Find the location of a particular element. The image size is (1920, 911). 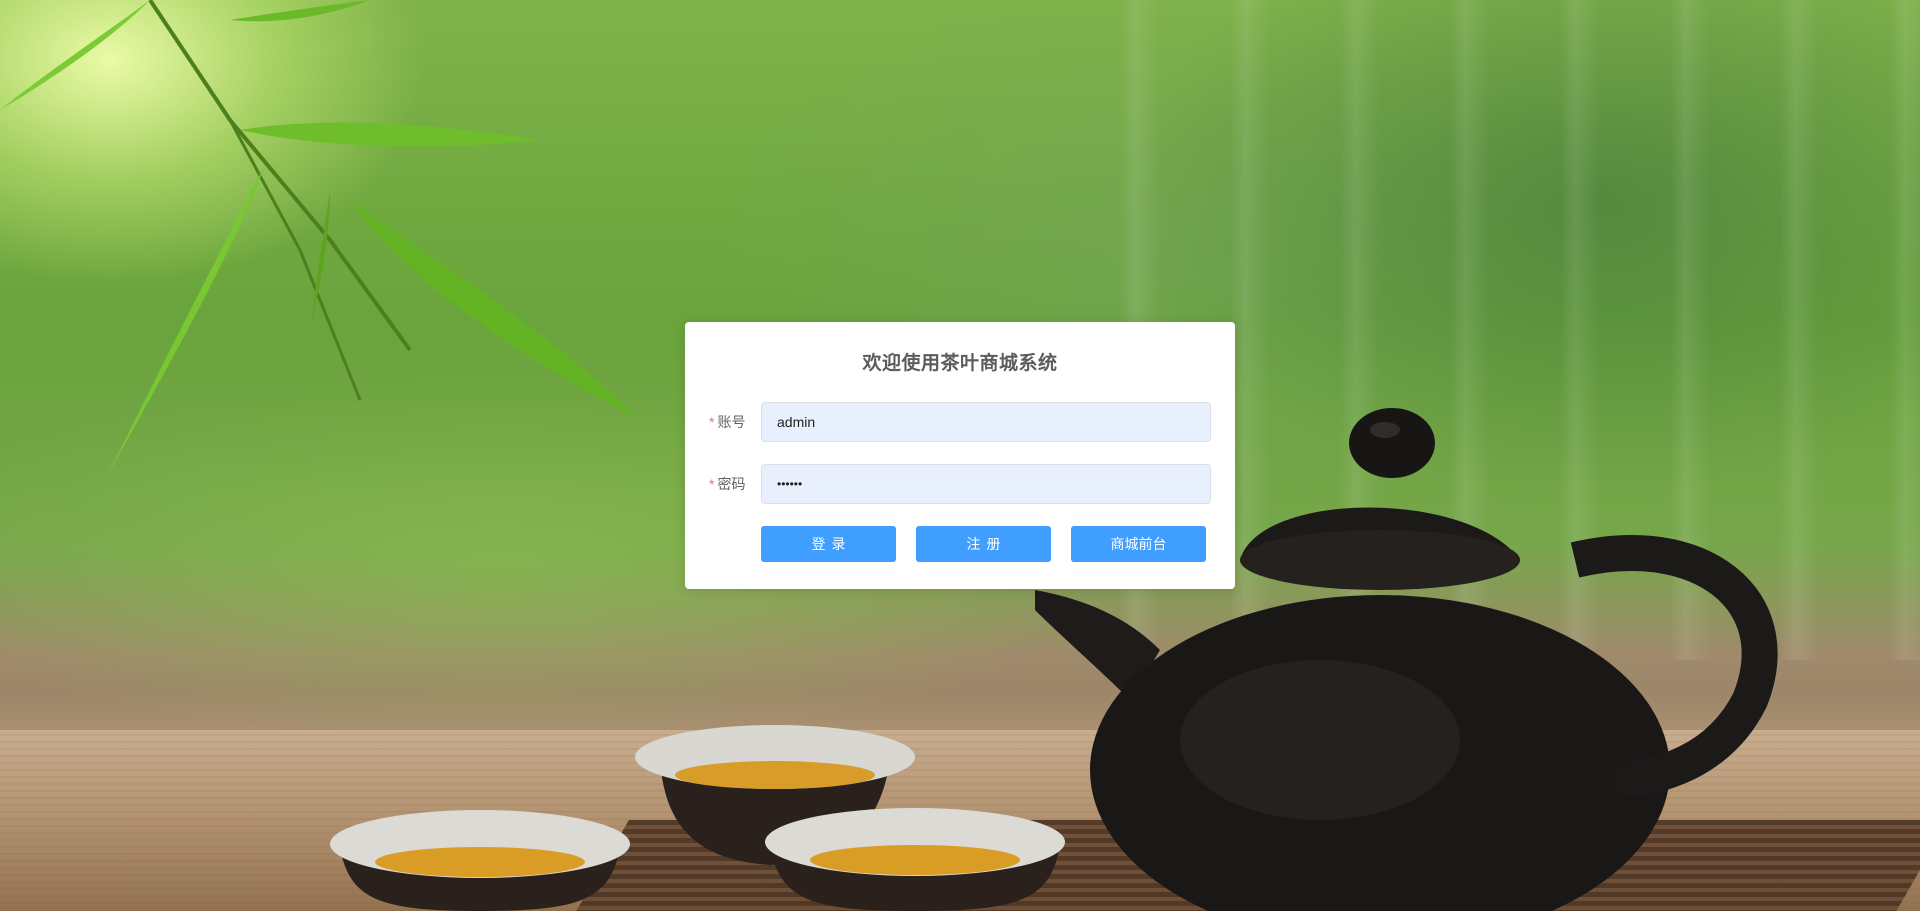

tea-cups is located at coordinates (697, 818).